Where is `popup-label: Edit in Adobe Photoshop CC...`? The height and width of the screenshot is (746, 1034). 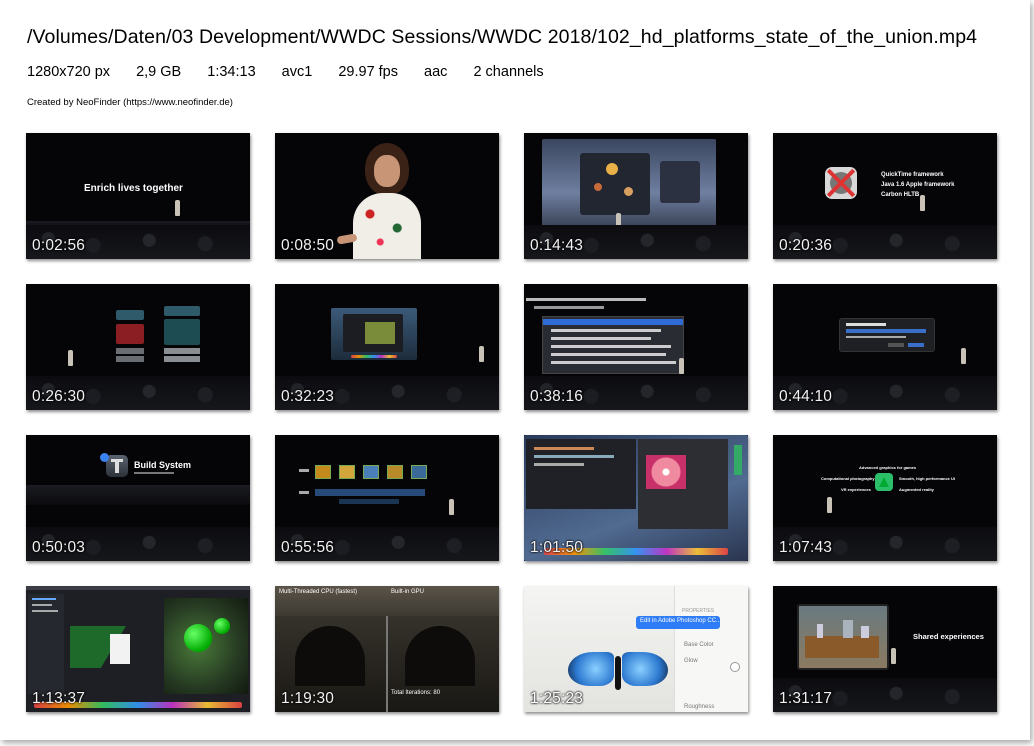 popup-label: Edit in Adobe Photoshop CC... is located at coordinates (681, 621).